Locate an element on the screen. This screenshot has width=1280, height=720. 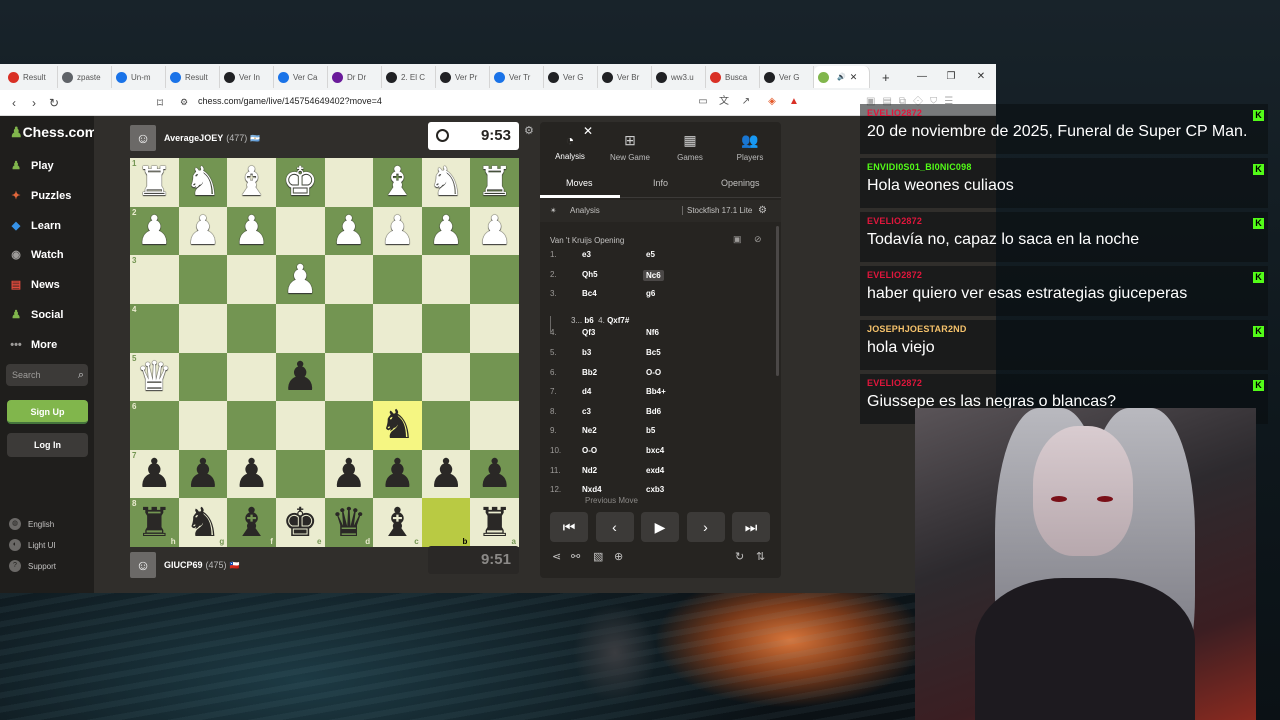
search-icon: ⌕ is located at coordinates (81, 375).